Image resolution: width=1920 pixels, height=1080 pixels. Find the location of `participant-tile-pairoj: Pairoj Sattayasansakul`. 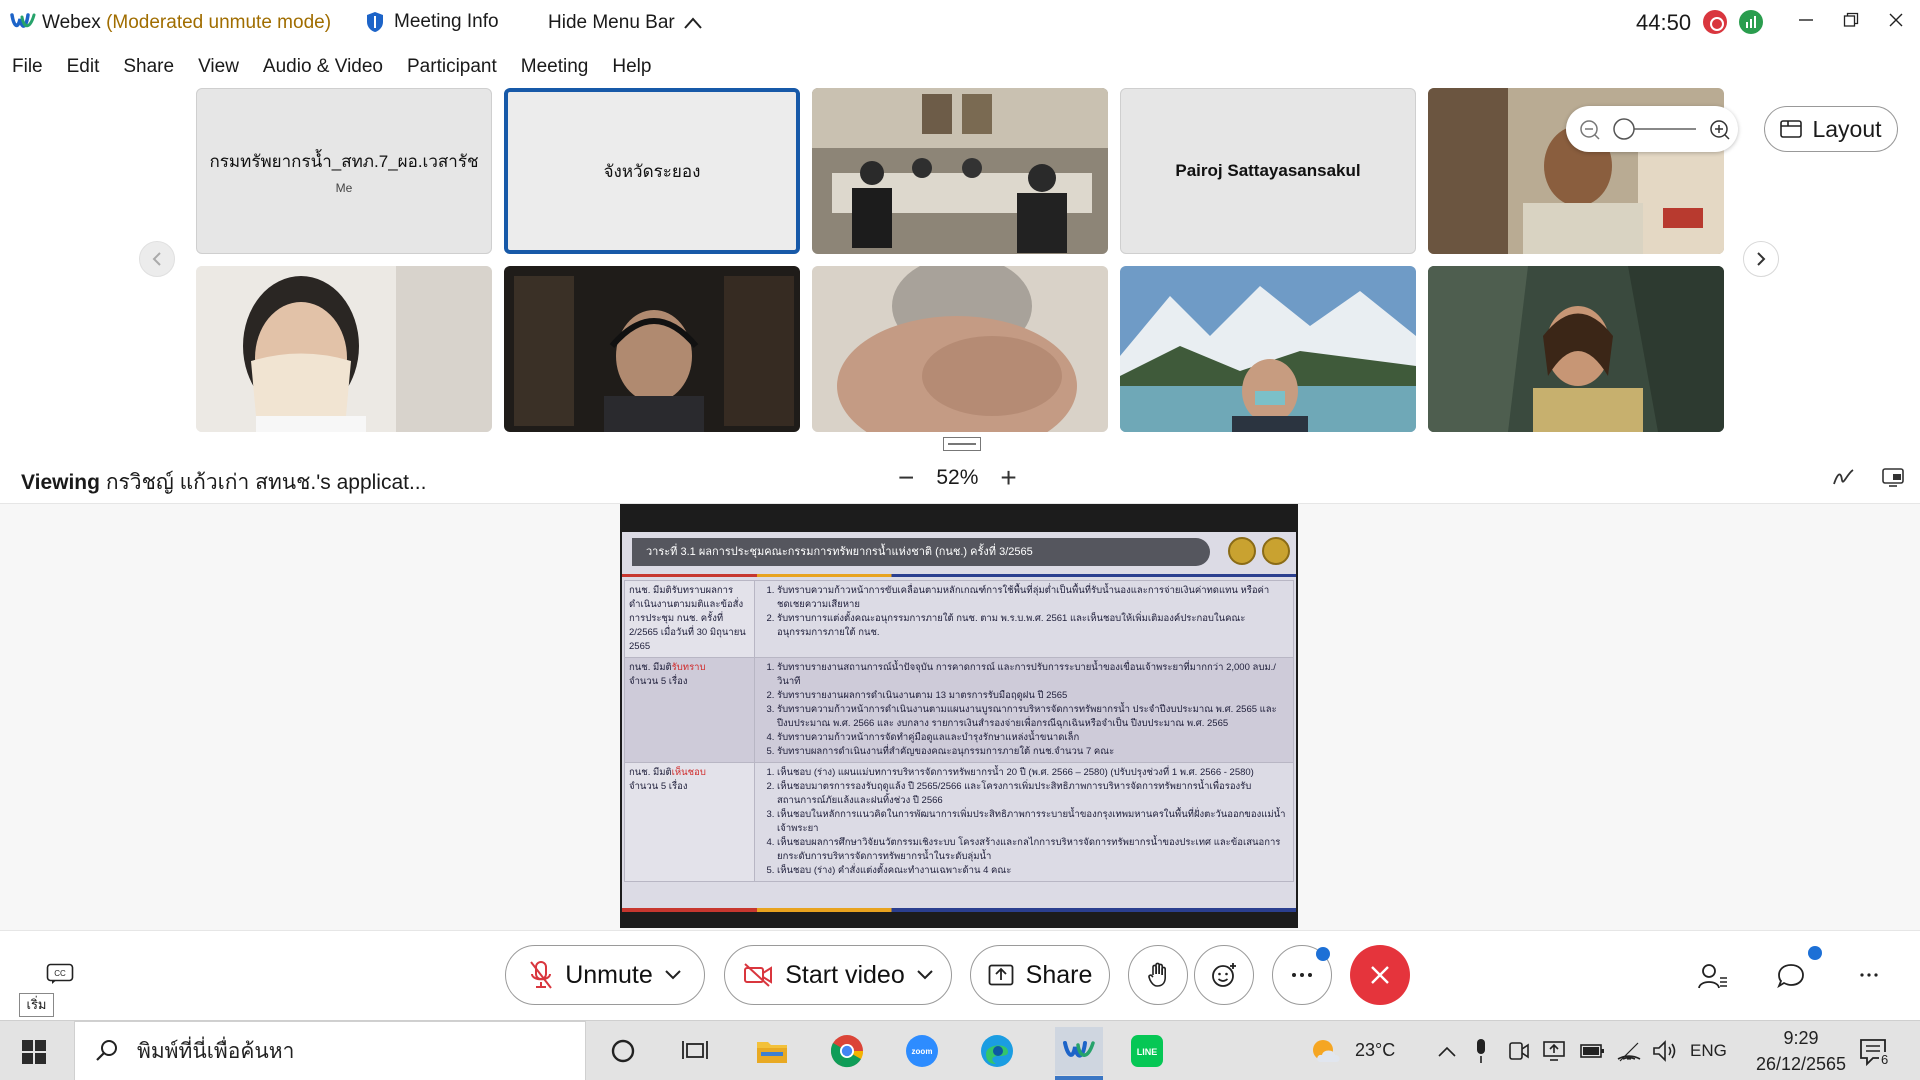

participant-tile-pairoj: Pairoj Sattayasansakul is located at coordinates (1268, 171).